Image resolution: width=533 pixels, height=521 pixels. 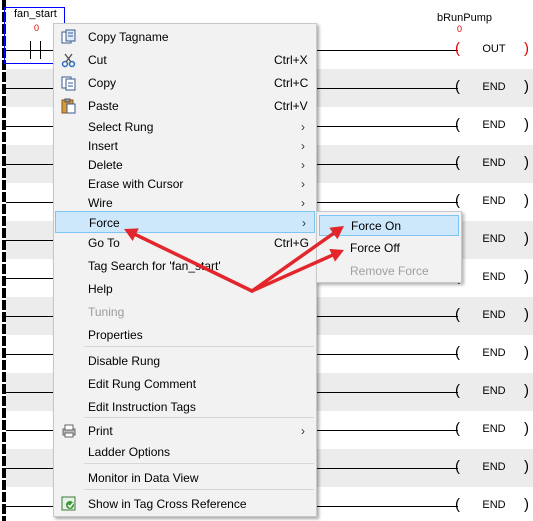 What do you see at coordinates (106, 312) in the screenshot?
I see `menu-item-label: Tuning` at bounding box center [106, 312].